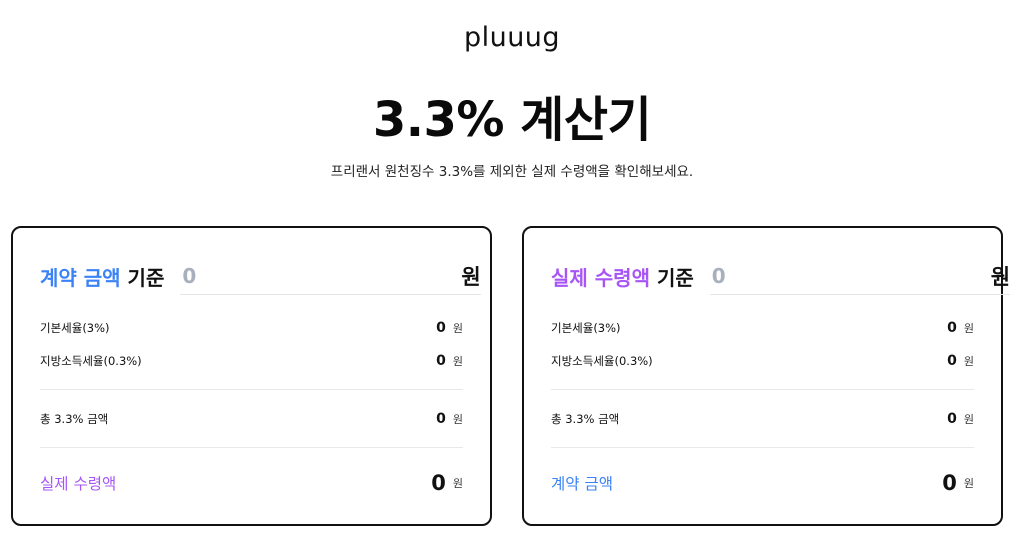 The height and width of the screenshot is (550, 1024). I want to click on net-amount-field: 원, so click(860, 276).